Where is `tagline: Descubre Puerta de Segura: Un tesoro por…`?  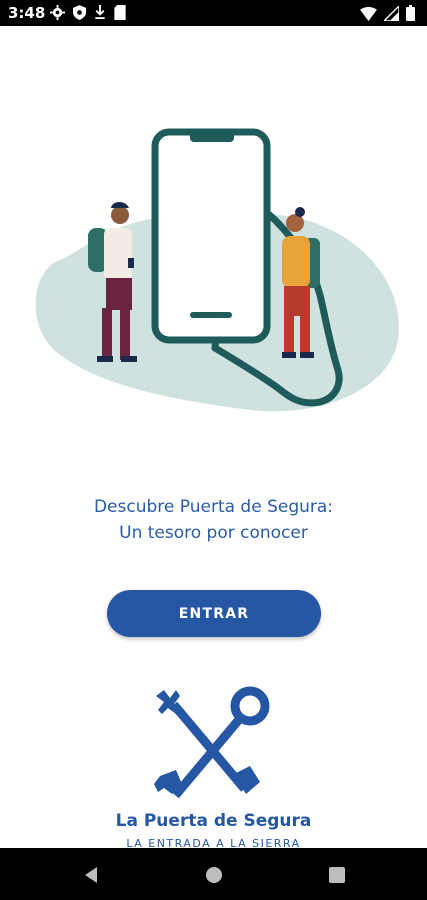
tagline: Descubre Puerta de Segura: Un tesoro por… is located at coordinates (213, 520).